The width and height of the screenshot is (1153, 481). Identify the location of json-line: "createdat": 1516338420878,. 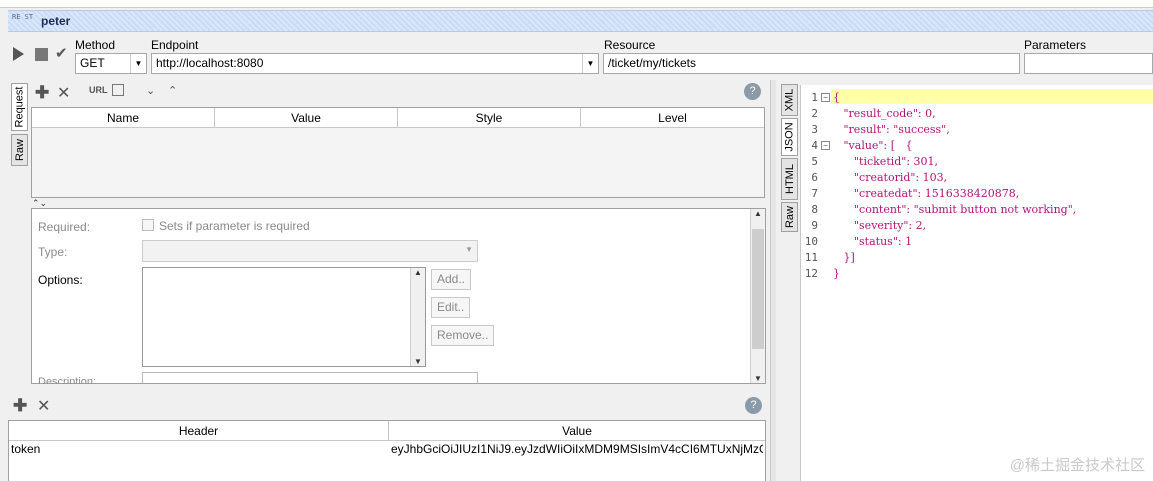
(926, 193).